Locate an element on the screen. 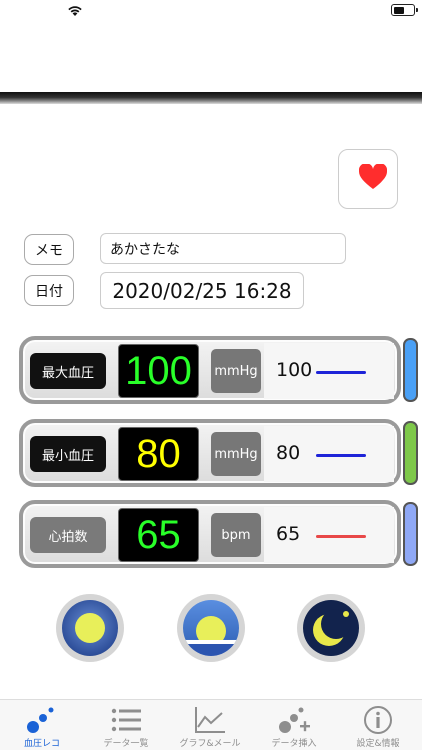  pulse-label: 心拍数 is located at coordinates (68, 537).